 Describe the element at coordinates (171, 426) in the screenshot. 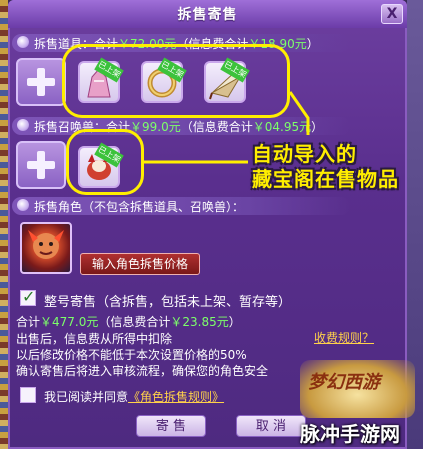

I see `sell-button: 寄 售` at that location.